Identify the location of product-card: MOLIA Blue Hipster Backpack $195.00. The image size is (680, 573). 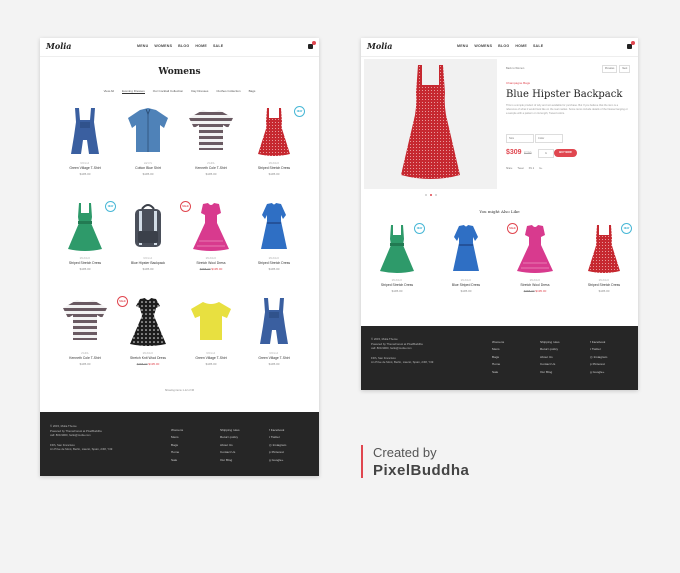
(148, 239).